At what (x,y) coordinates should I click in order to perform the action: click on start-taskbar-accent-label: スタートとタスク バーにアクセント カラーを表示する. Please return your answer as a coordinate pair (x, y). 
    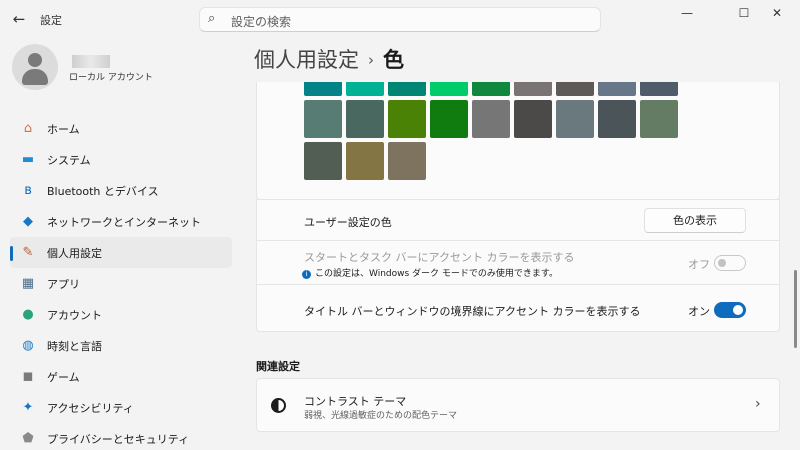
    Looking at the image, I should click on (439, 257).